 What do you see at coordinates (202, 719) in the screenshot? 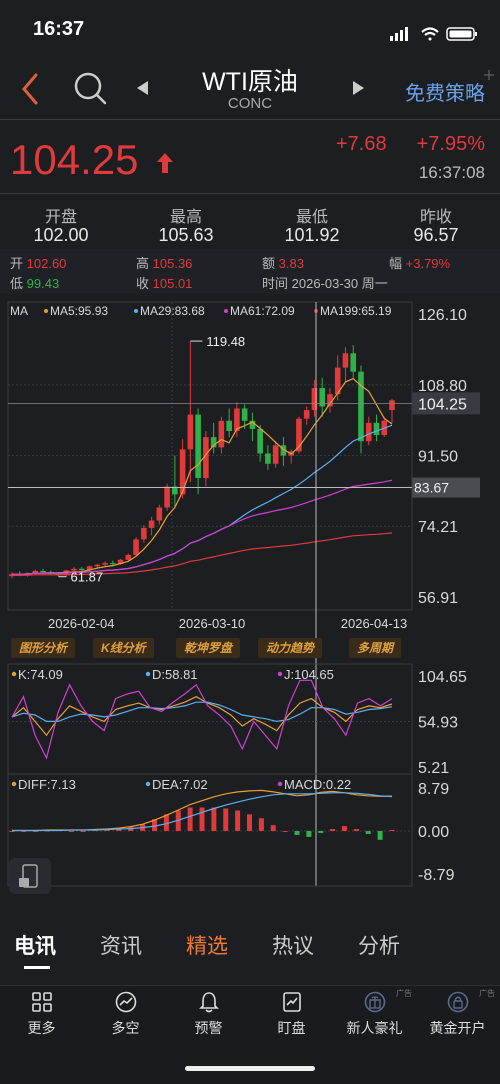
I see `kdj-j-line` at bounding box center [202, 719].